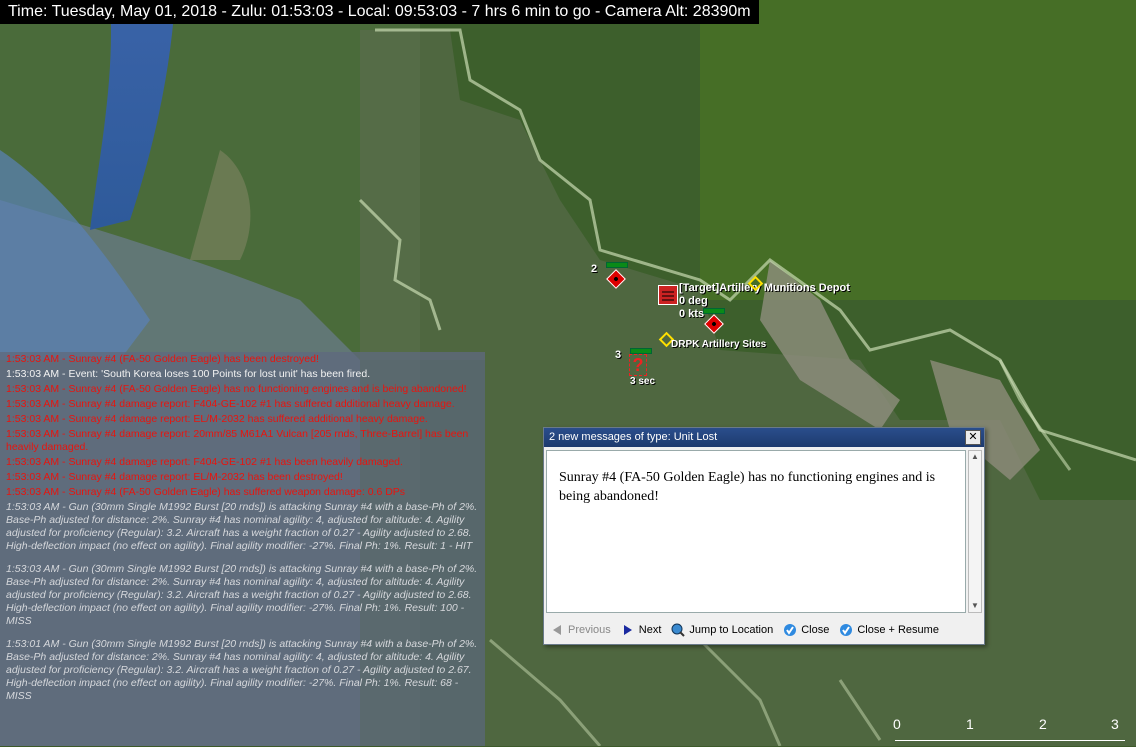 The image size is (1136, 747). Describe the element at coordinates (897, 724) in the screenshot. I see `scale-label: 0` at that location.